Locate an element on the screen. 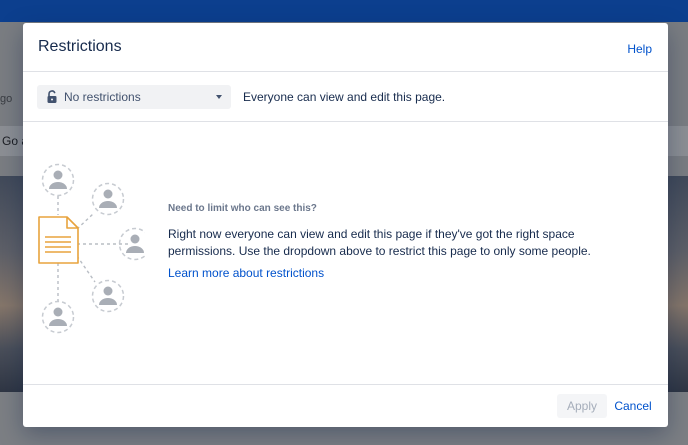 The image size is (688, 445). footer-divider is located at coordinates (345, 384).